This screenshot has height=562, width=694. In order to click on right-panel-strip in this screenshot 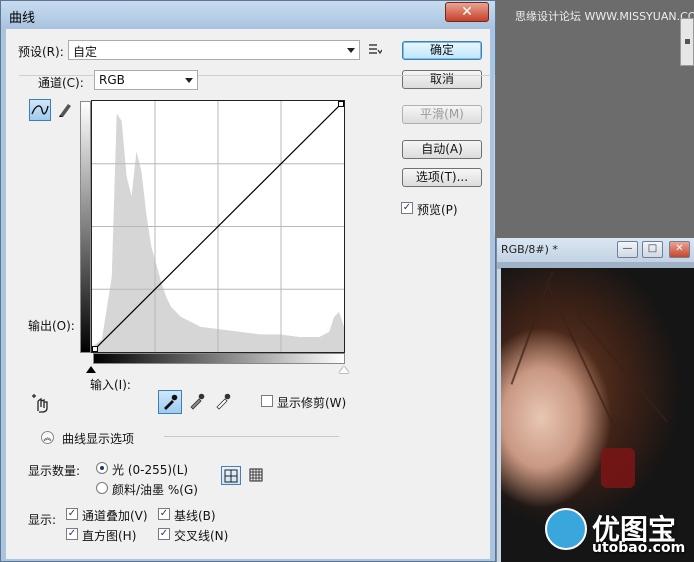, I will do `click(687, 42)`.